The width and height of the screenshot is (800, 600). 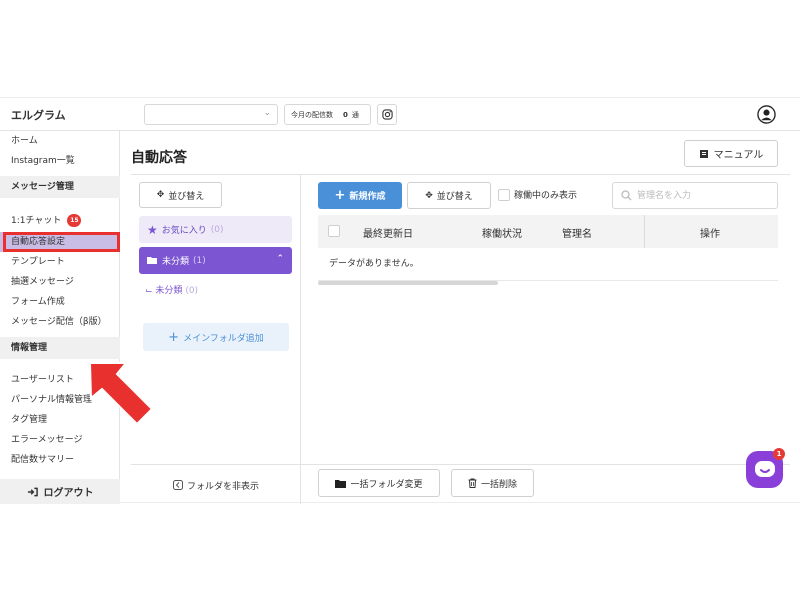 I want to click on chevron-down-icon: ⌄, so click(x=267, y=113).